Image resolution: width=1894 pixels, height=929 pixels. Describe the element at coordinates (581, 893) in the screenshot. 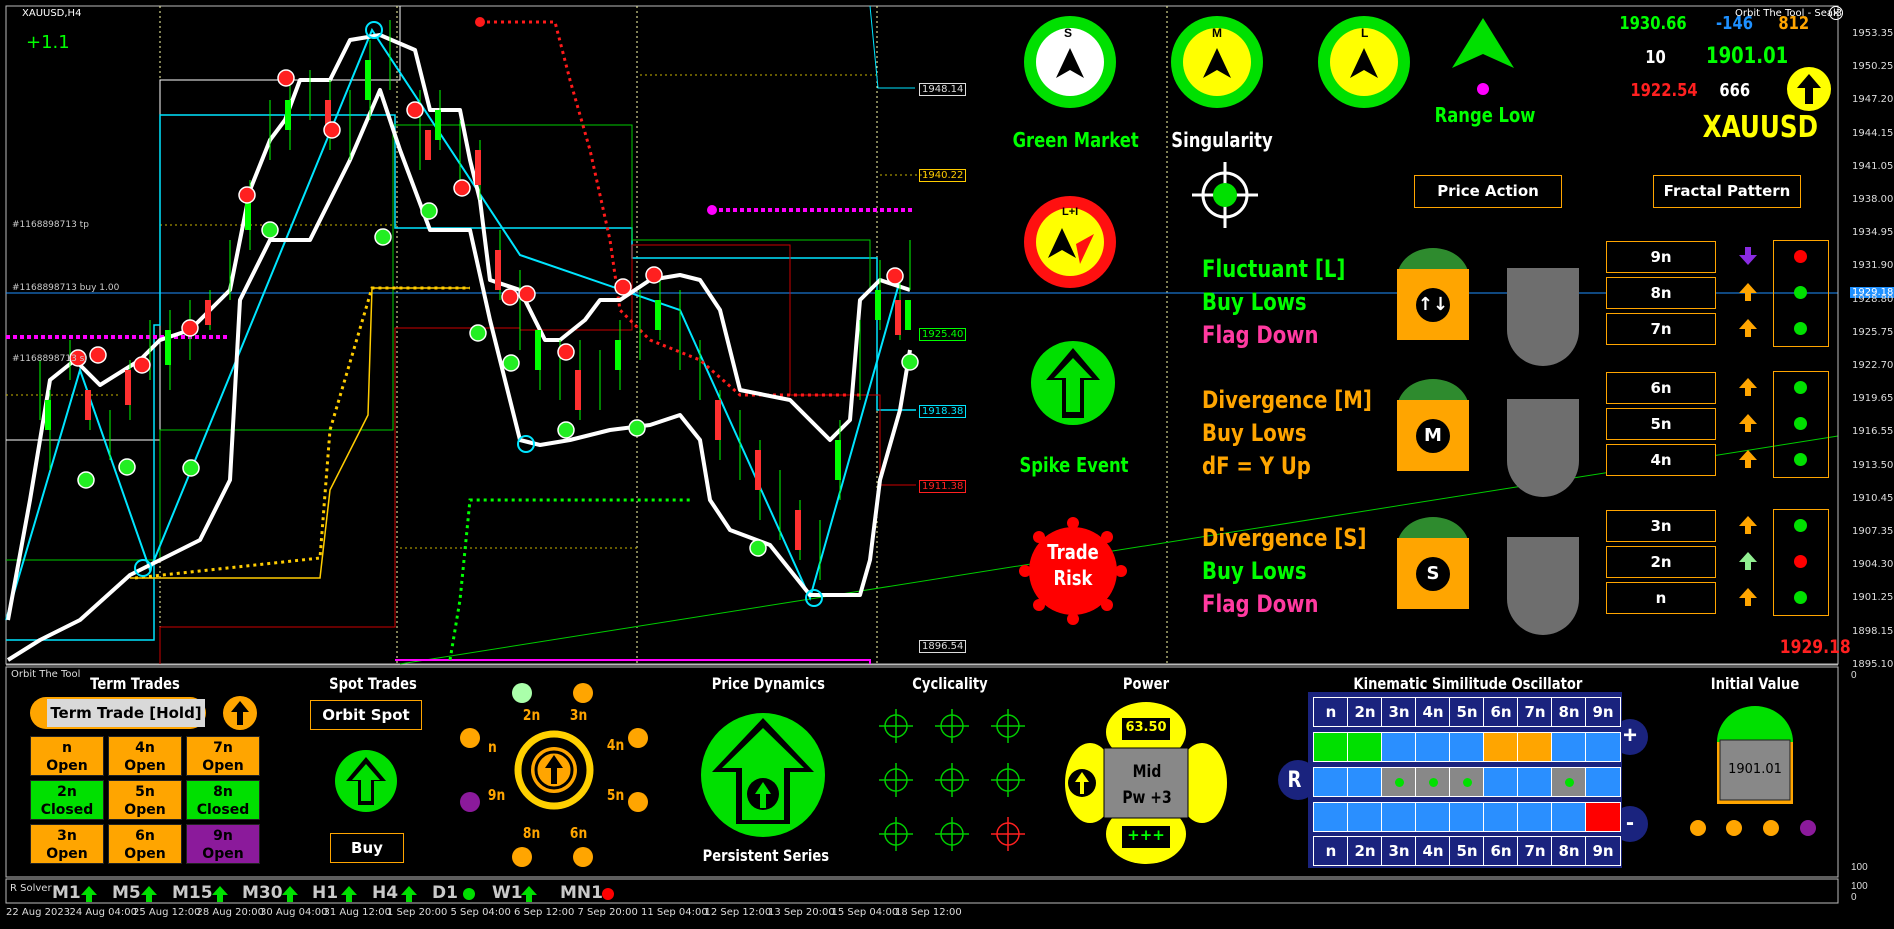

I see `timeframe-label: MN1` at that location.